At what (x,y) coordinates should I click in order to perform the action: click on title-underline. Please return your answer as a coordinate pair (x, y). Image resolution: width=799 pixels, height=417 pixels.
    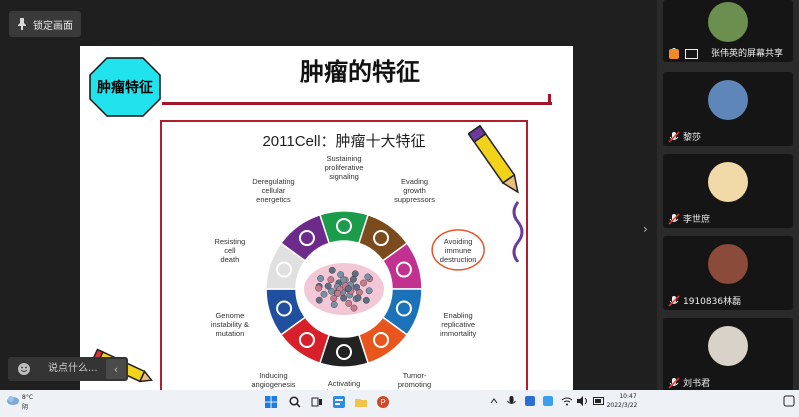
    Looking at the image, I should click on (357, 103).